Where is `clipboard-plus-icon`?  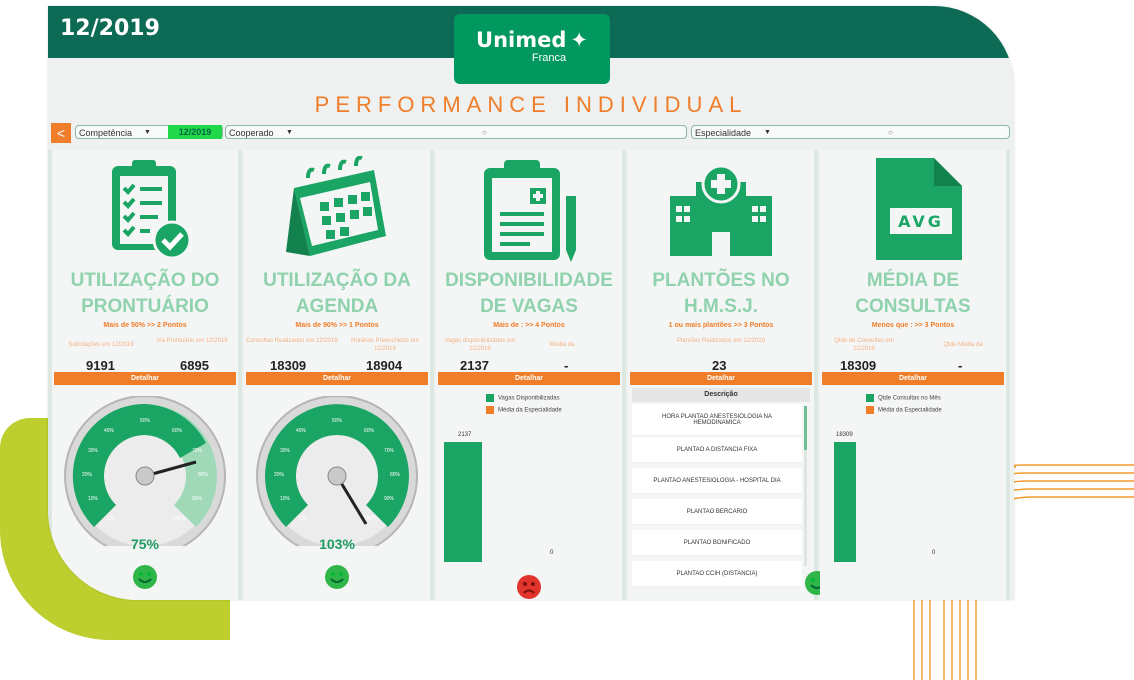 clipboard-plus-icon is located at coordinates (530, 211).